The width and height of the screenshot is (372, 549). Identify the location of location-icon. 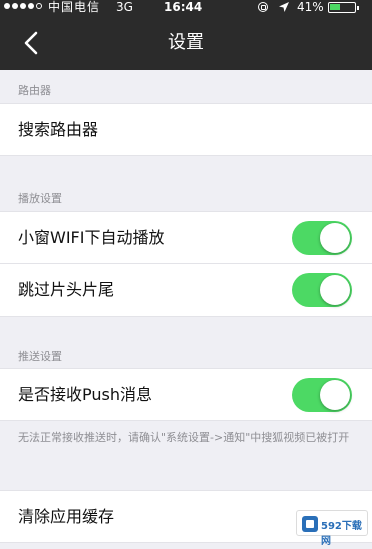
(284, 7).